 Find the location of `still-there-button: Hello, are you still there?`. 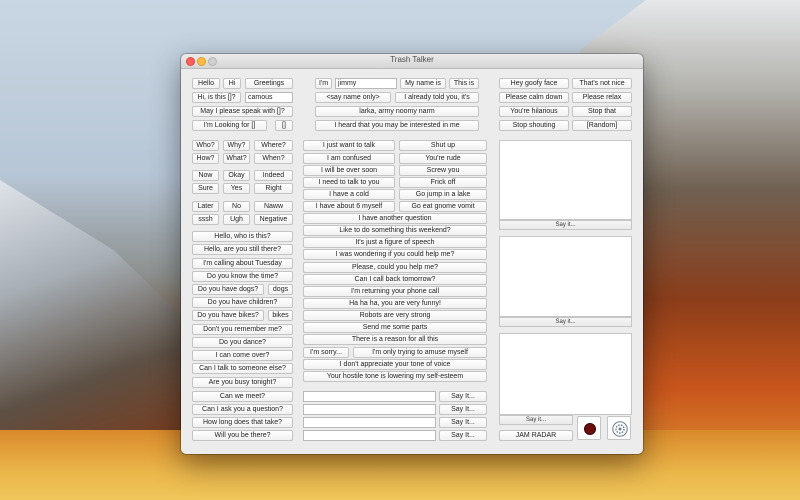

still-there-button: Hello, are you still there? is located at coordinates (242, 249).